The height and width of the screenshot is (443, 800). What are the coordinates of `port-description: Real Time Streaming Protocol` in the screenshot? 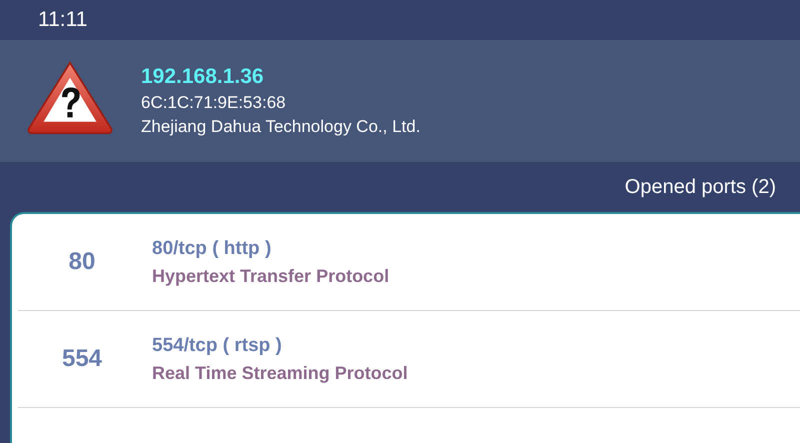 It's located at (280, 373).